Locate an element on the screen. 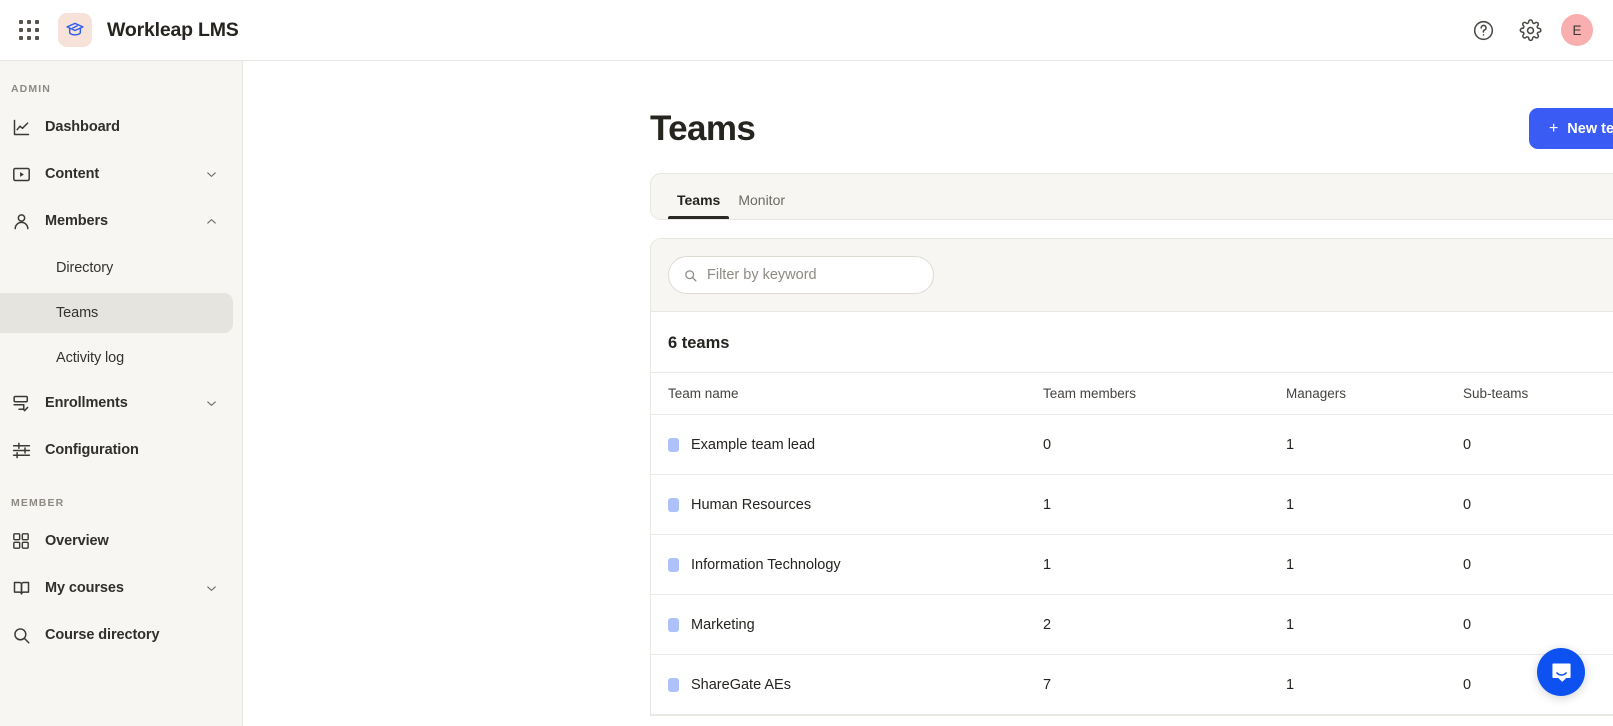 The width and height of the screenshot is (1613, 726). sidebar-item-dashboard: Dashboard is located at coordinates (116, 127).